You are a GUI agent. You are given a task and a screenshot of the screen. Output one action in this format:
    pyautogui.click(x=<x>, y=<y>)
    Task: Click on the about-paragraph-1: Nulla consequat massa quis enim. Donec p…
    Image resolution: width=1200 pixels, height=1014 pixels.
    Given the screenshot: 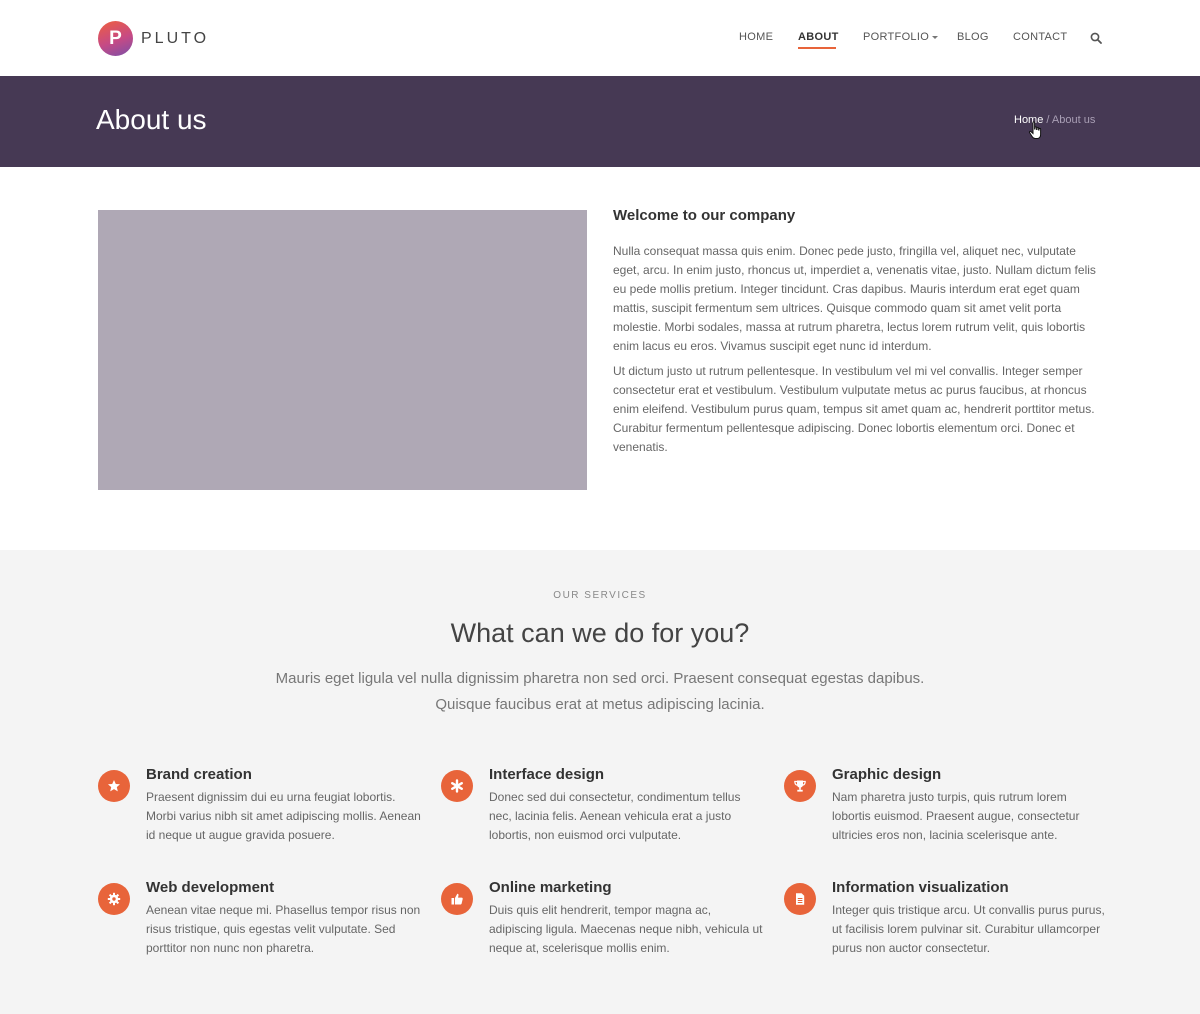 What is the action you would take?
    pyautogui.click(x=854, y=298)
    